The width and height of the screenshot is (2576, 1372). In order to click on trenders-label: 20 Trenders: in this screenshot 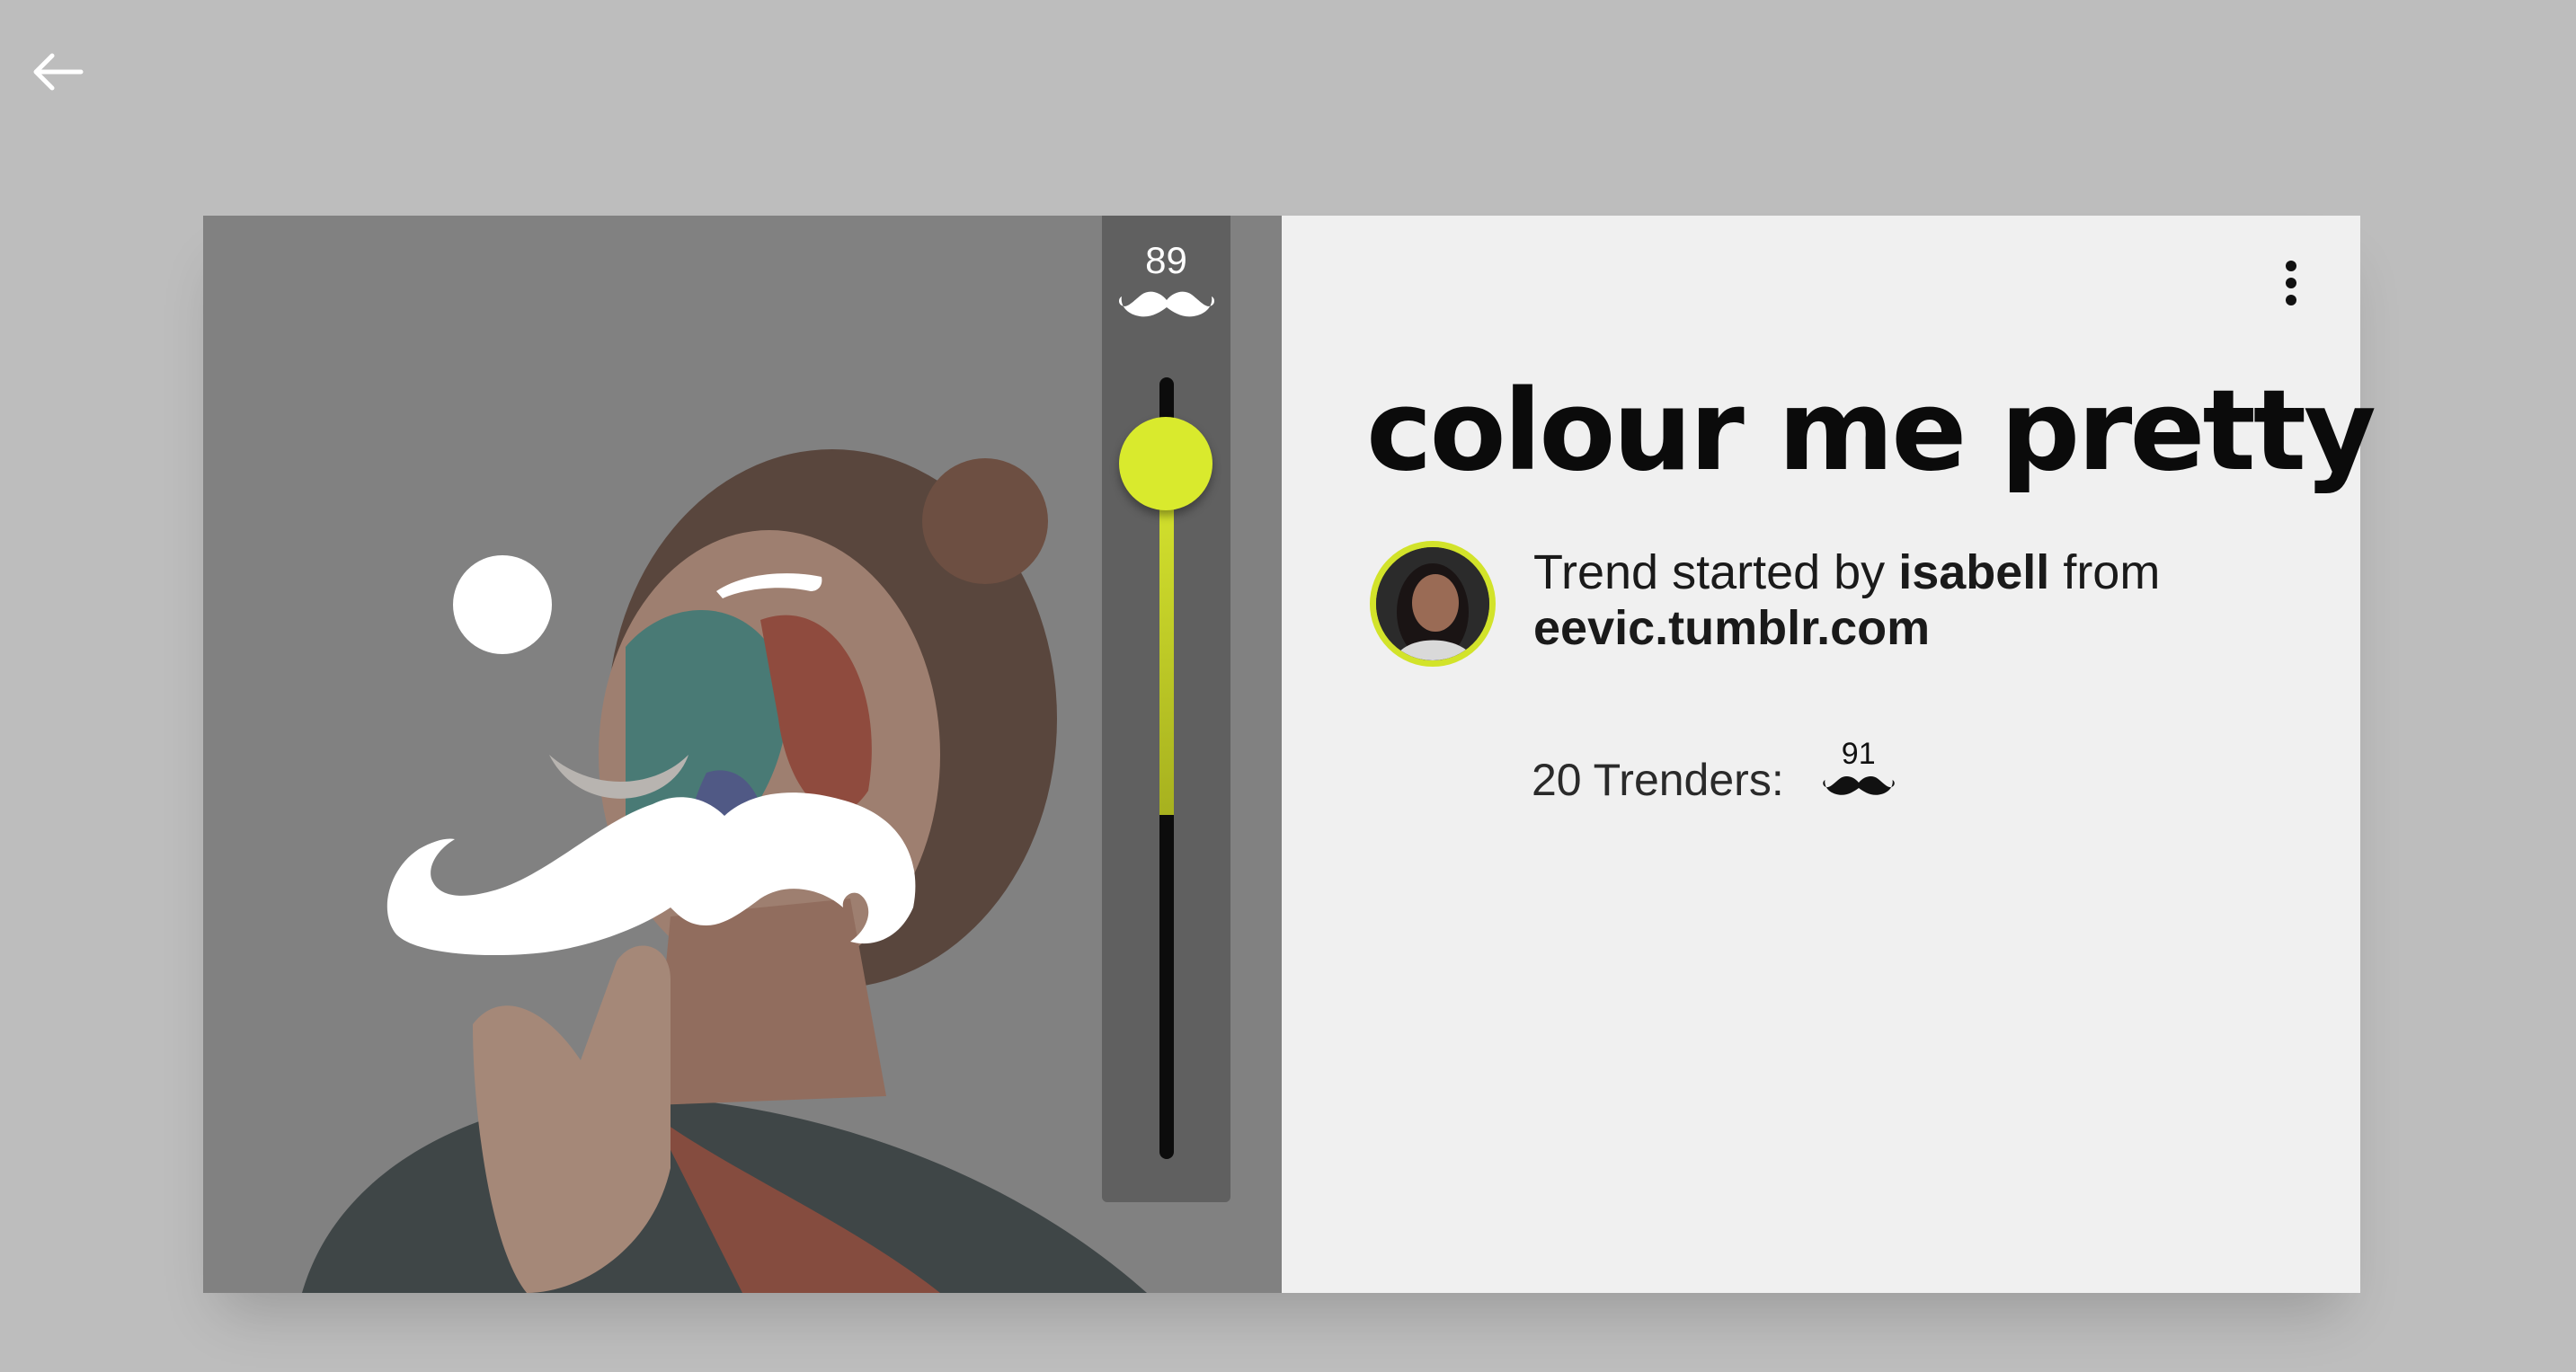, I will do `click(1658, 780)`.